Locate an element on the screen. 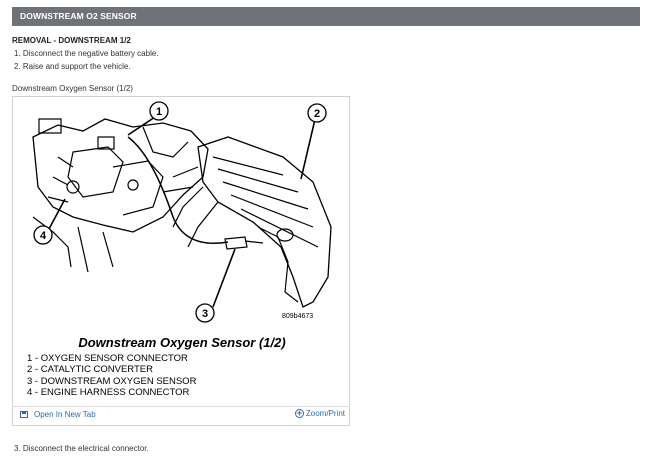 This screenshot has width=650, height=458. legend-item: 1 - OXYGEN SENSOR CONNECTOR is located at coordinates (107, 358).